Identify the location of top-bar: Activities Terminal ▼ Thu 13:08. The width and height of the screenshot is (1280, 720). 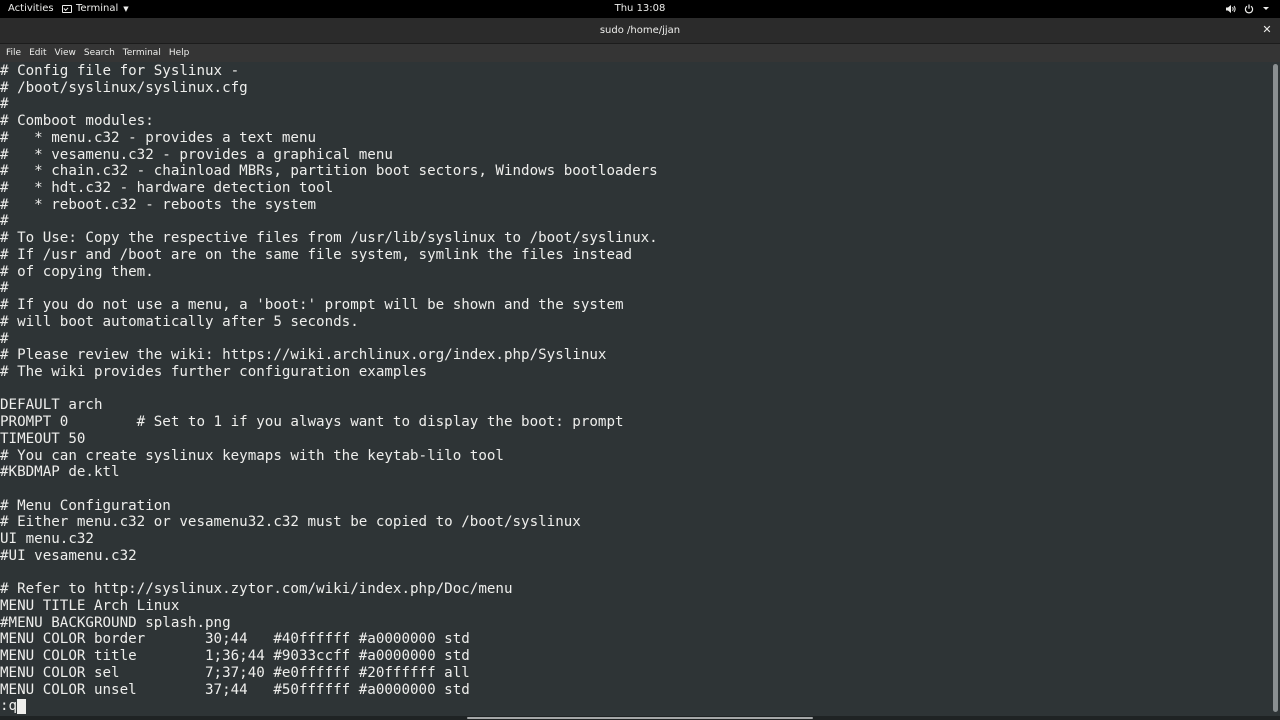
(640, 9).